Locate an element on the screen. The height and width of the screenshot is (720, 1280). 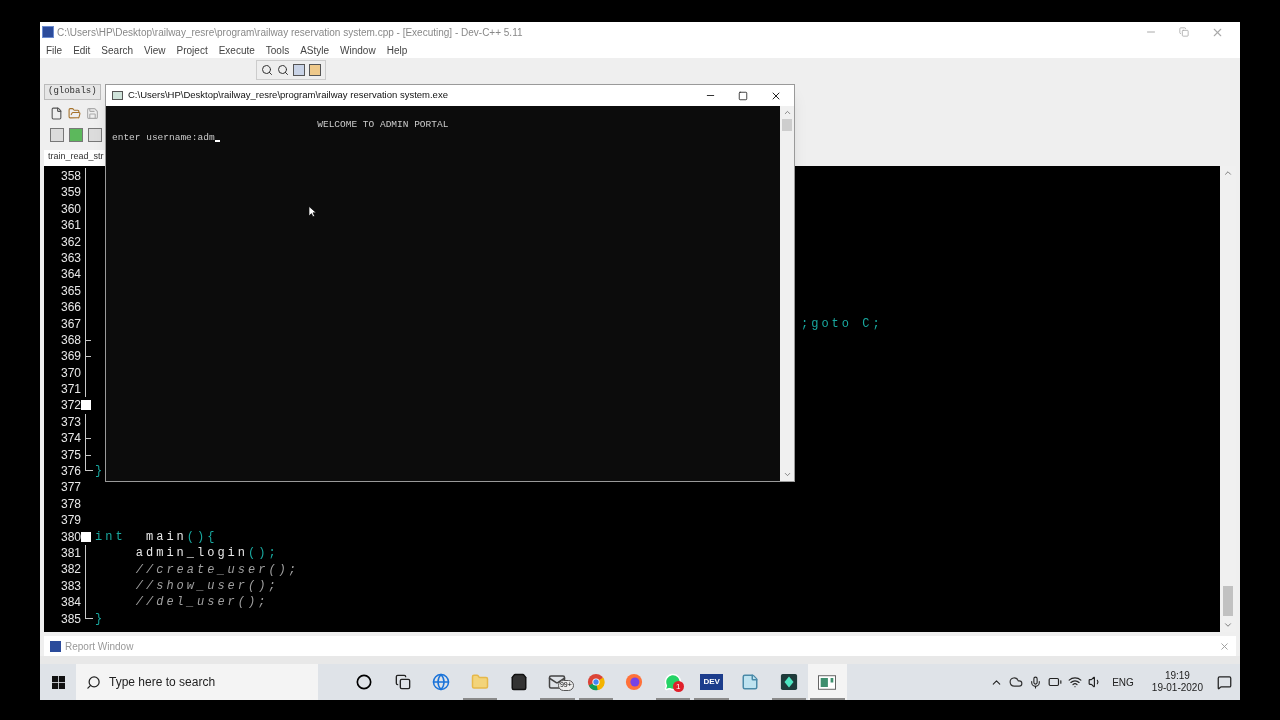
clock-time: 19:19 is located at coordinates (1177, 675).